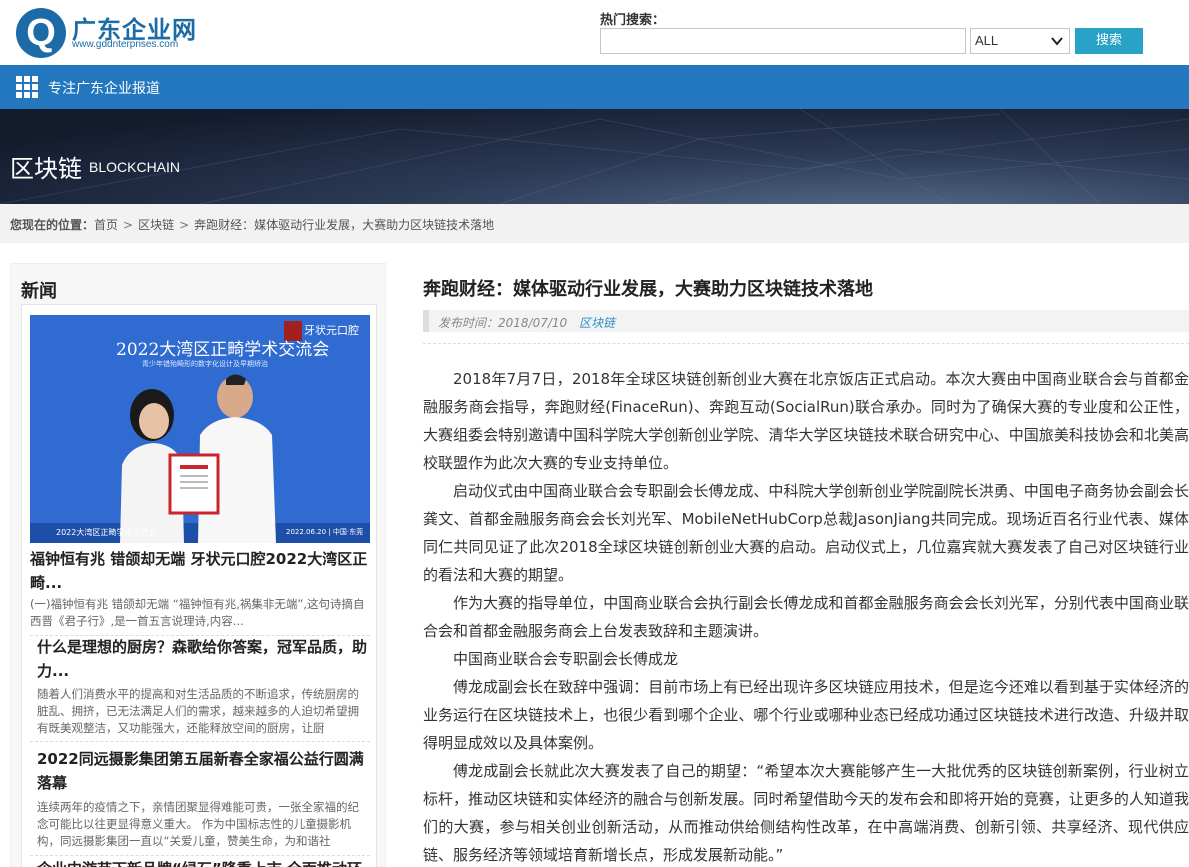 Image resolution: width=1189 pixels, height=867 pixels. What do you see at coordinates (1020, 41) in the screenshot?
I see `search-scope-select: ALL` at bounding box center [1020, 41].